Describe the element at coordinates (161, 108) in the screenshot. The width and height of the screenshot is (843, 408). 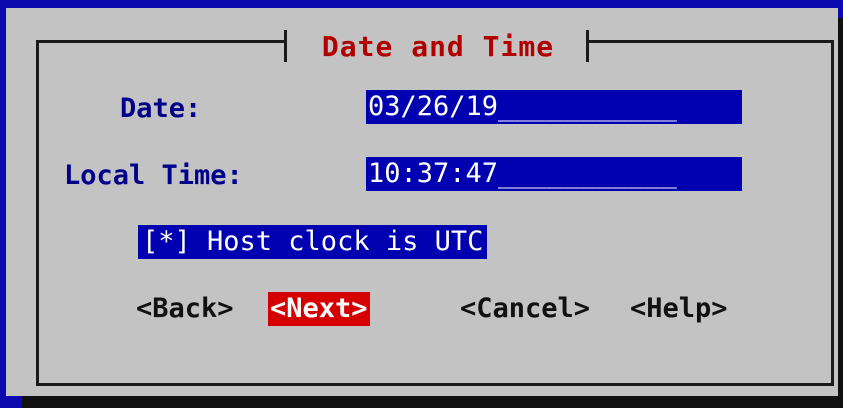
I see `date-label: Date:` at that location.